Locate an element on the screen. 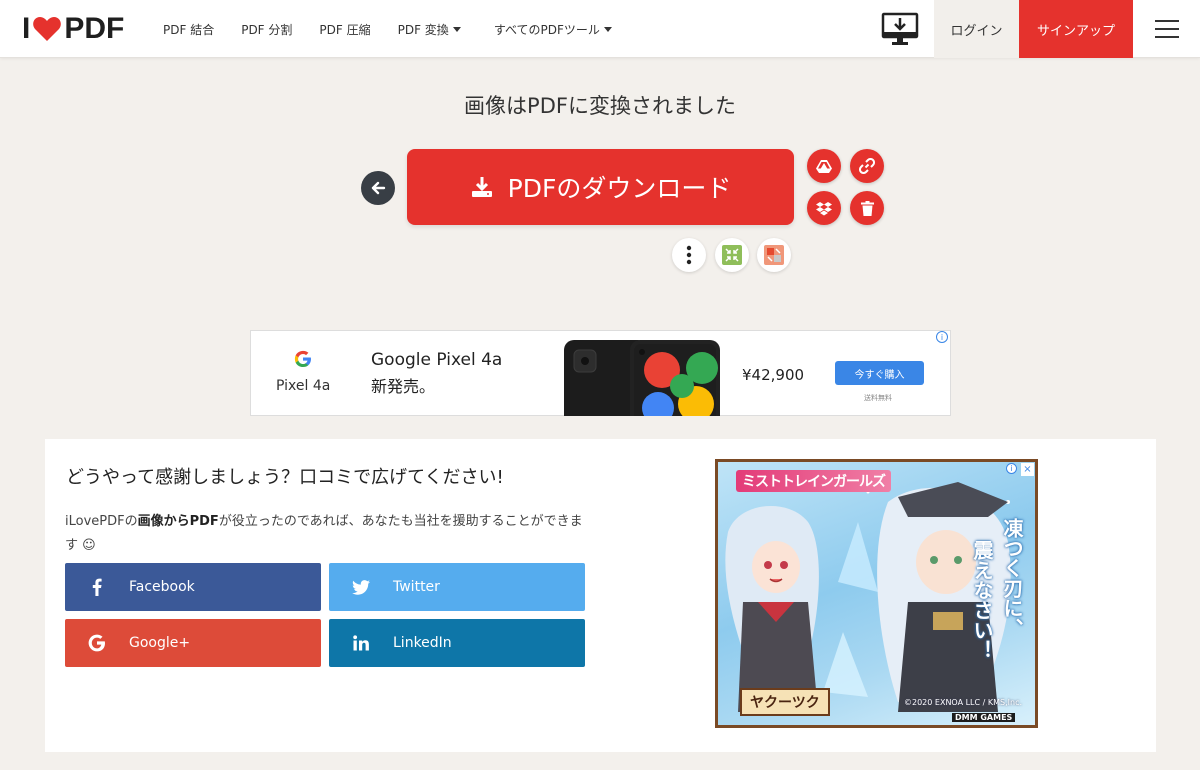 This screenshot has width=1200, height=770. nav-split-pdf: PDF 分割 is located at coordinates (266, 29).